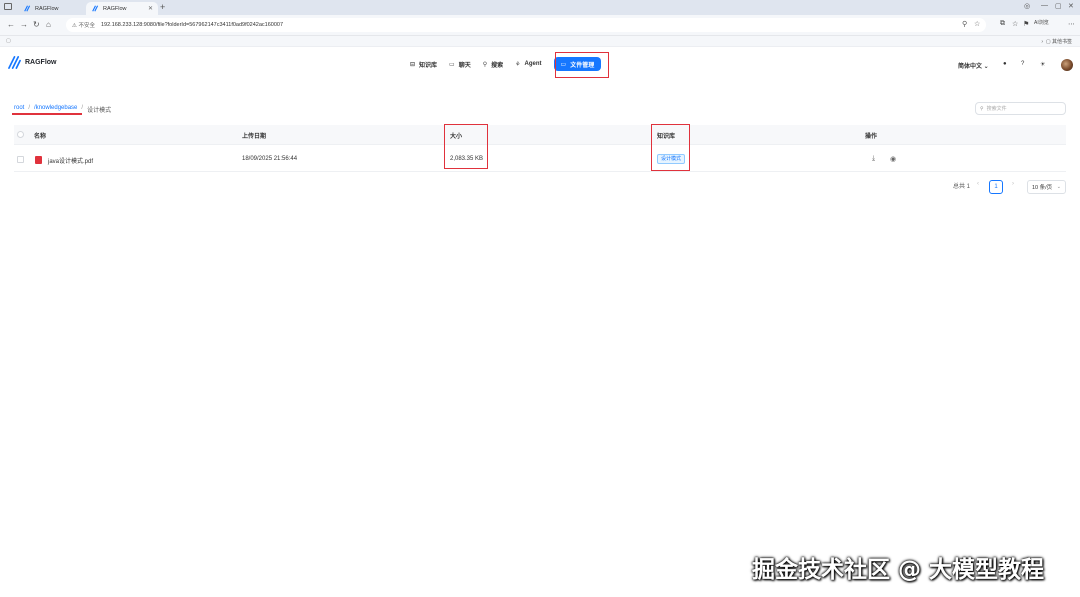 The width and height of the screenshot is (1080, 597). Describe the element at coordinates (1044, 5) in the screenshot. I see `minimize-icon: —` at that location.